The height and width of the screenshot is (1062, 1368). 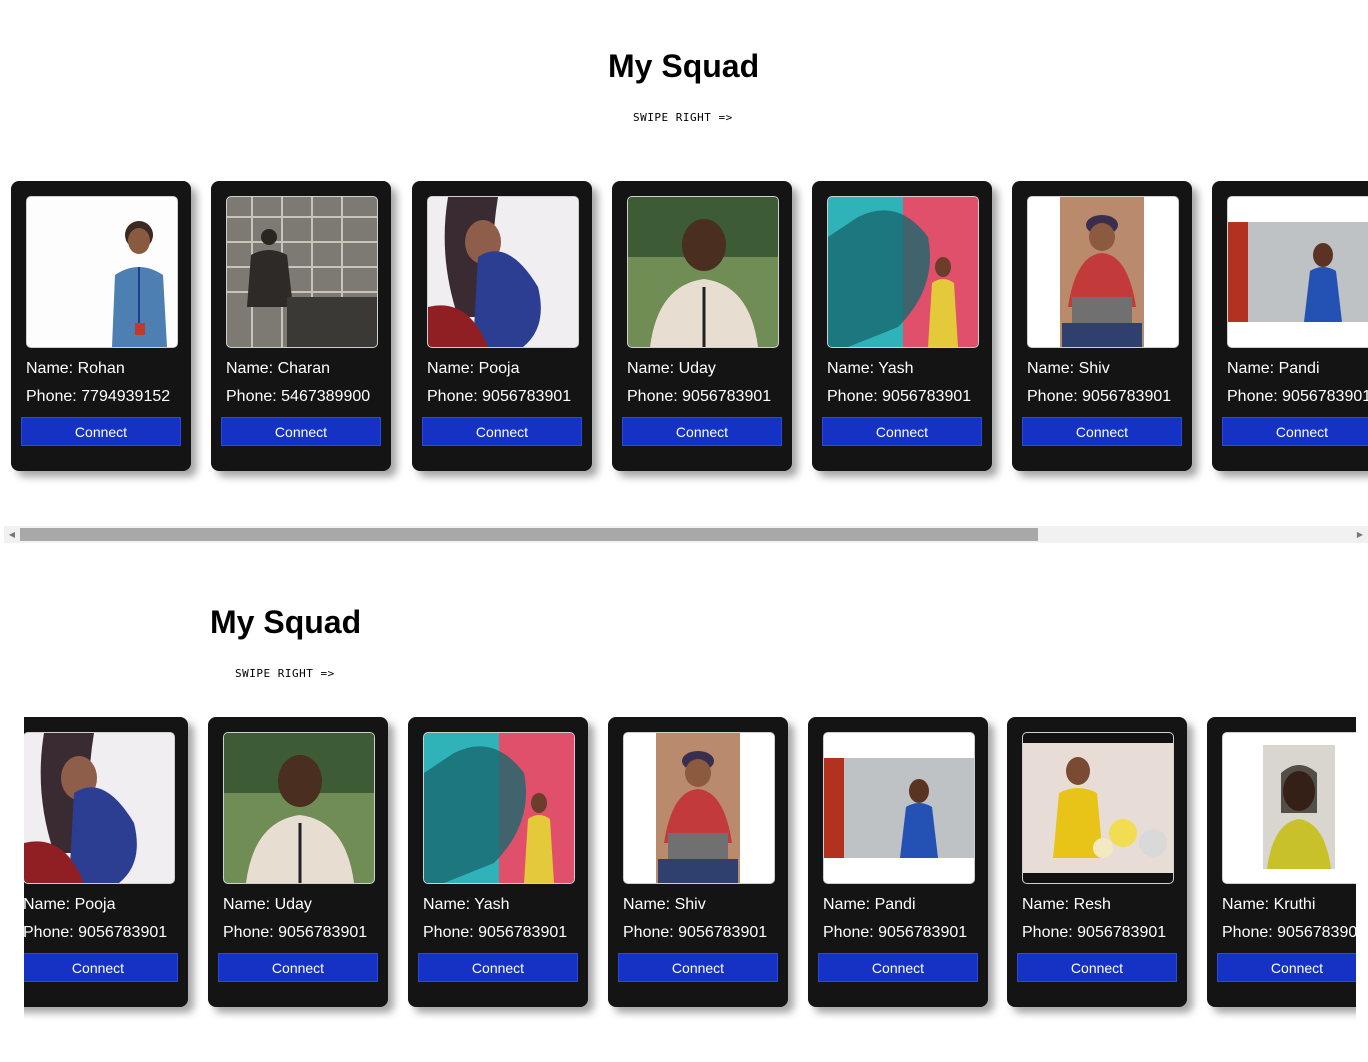 I want to click on horizontal-scrollbar: ◀ ▶, so click(x=686, y=534).